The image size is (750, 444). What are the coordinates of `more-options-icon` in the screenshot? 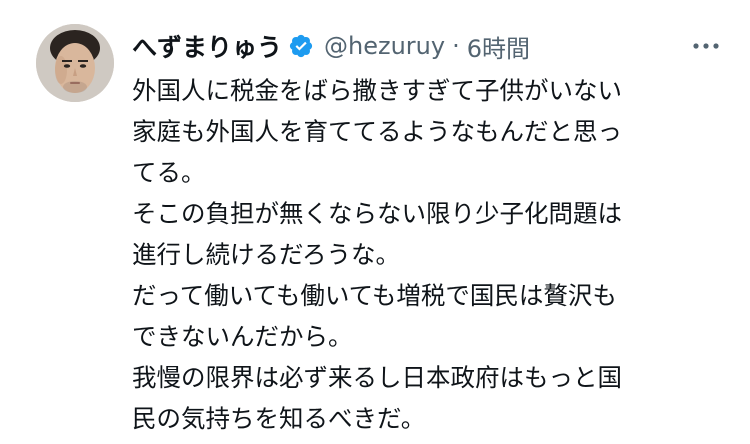 It's located at (706, 46).